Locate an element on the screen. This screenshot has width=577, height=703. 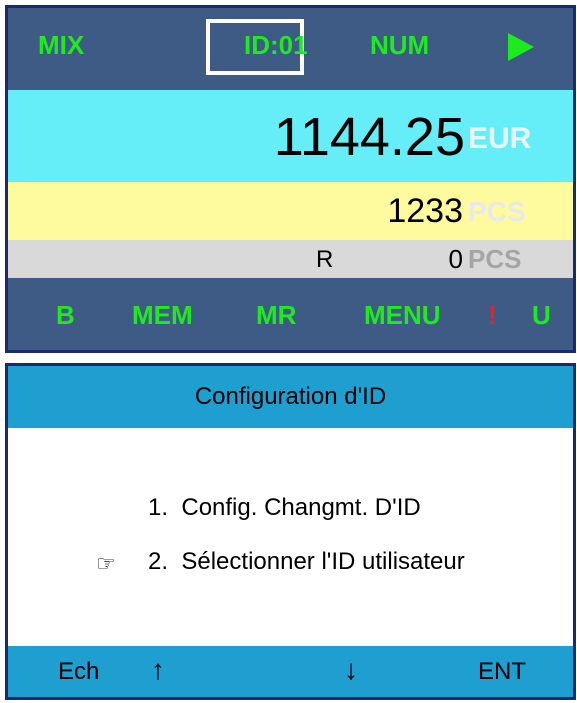
reject-row: R 0 PCS is located at coordinates (290, 259).